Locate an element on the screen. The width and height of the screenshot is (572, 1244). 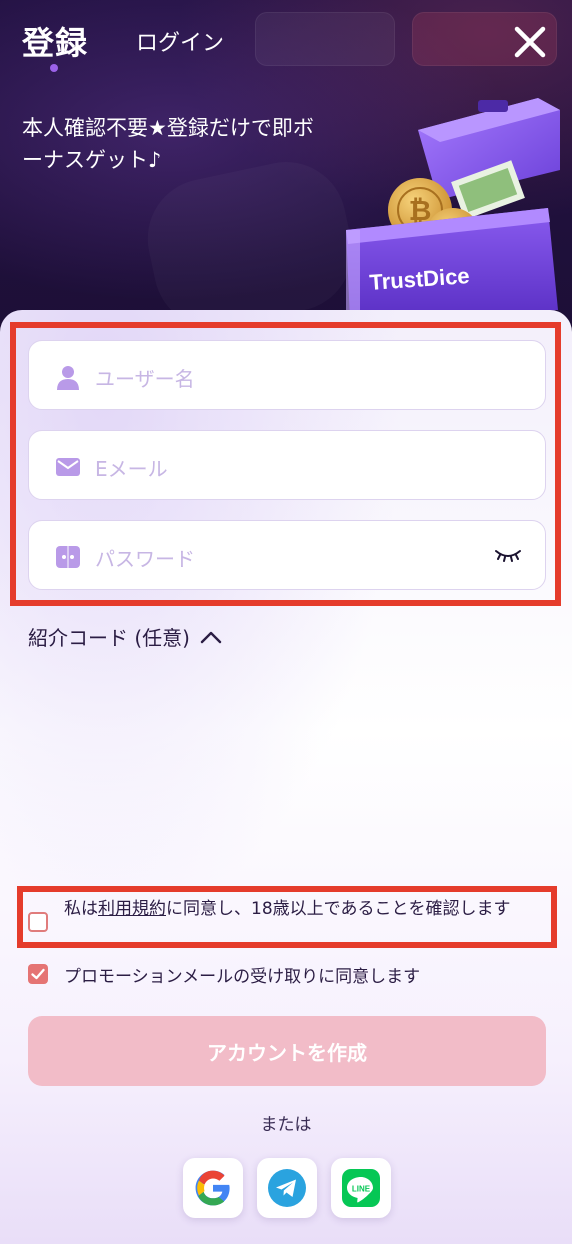
password-placeholder: パスワード is located at coordinates (145, 559).